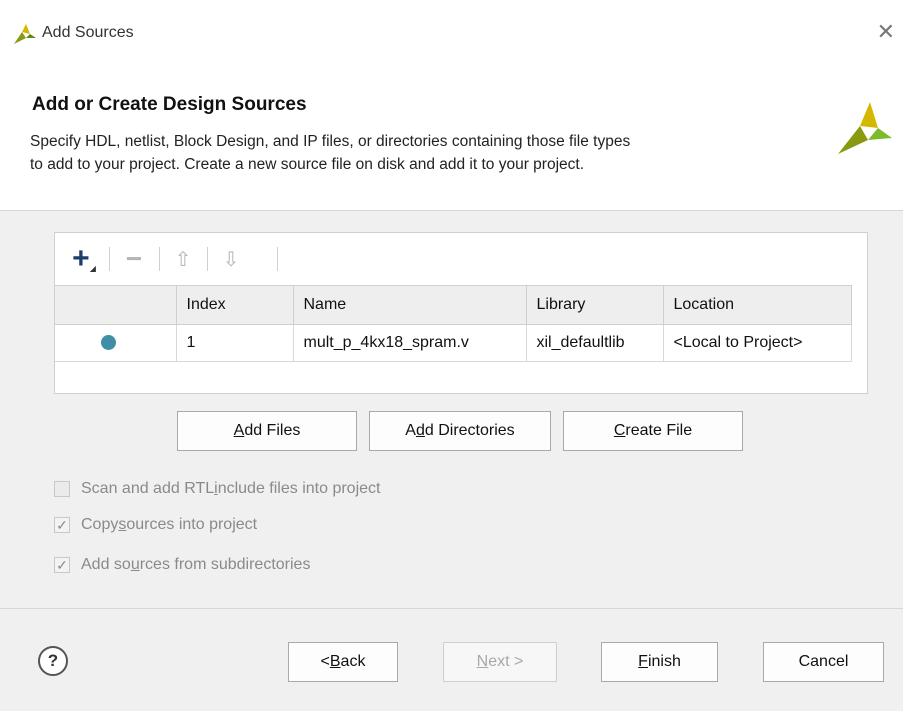 The height and width of the screenshot is (711, 903). I want to click on option-label-mnemonic: u, so click(135, 564).